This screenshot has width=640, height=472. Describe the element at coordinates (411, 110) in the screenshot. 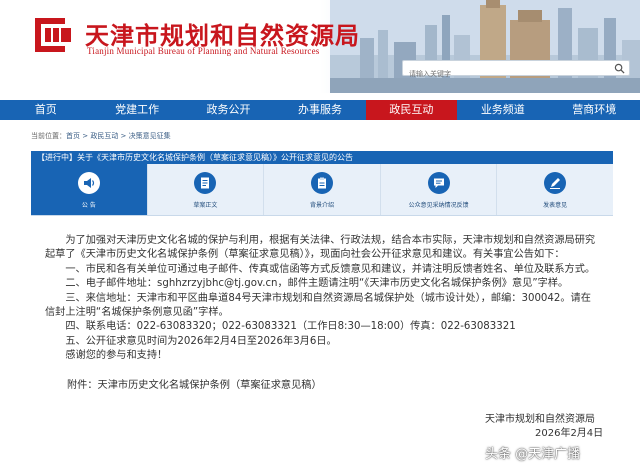

I see `nav-item-interaction: 政民互动` at that location.